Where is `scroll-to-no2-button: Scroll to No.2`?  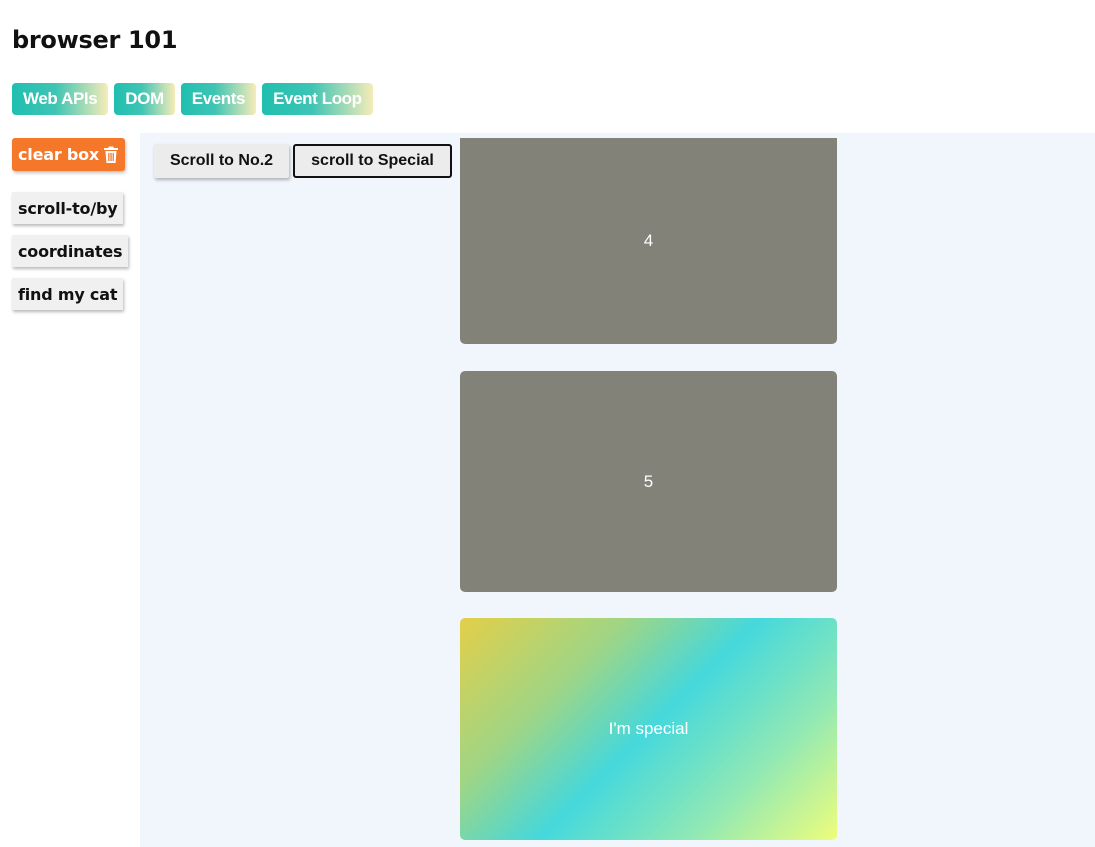
scroll-to-no2-button: Scroll to No.2 is located at coordinates (221, 161).